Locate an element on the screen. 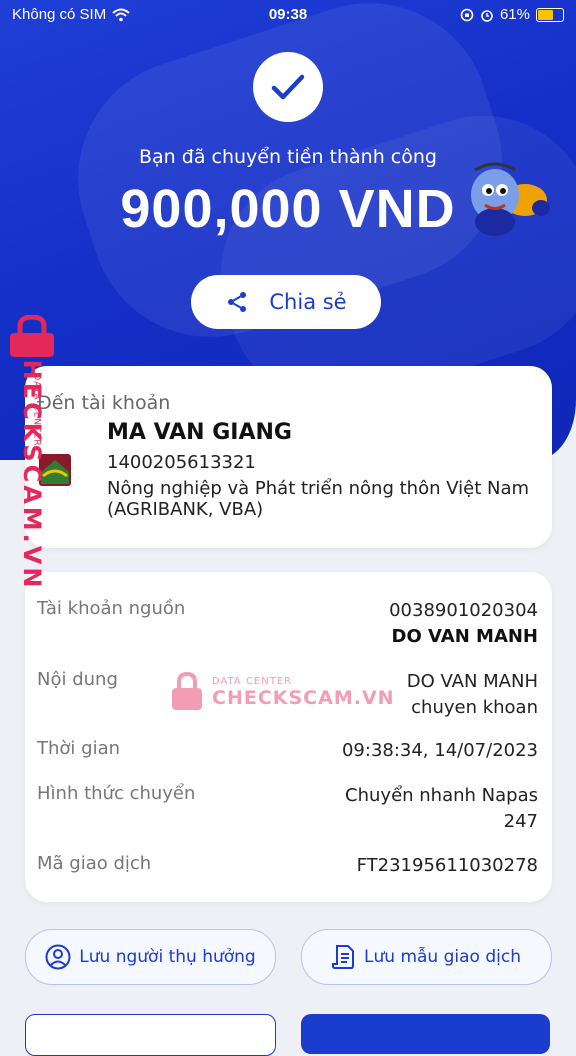 Image resolution: width=576 pixels, height=1056 pixels. method-line: Chuyển nhanh Napas is located at coordinates (441, 795).